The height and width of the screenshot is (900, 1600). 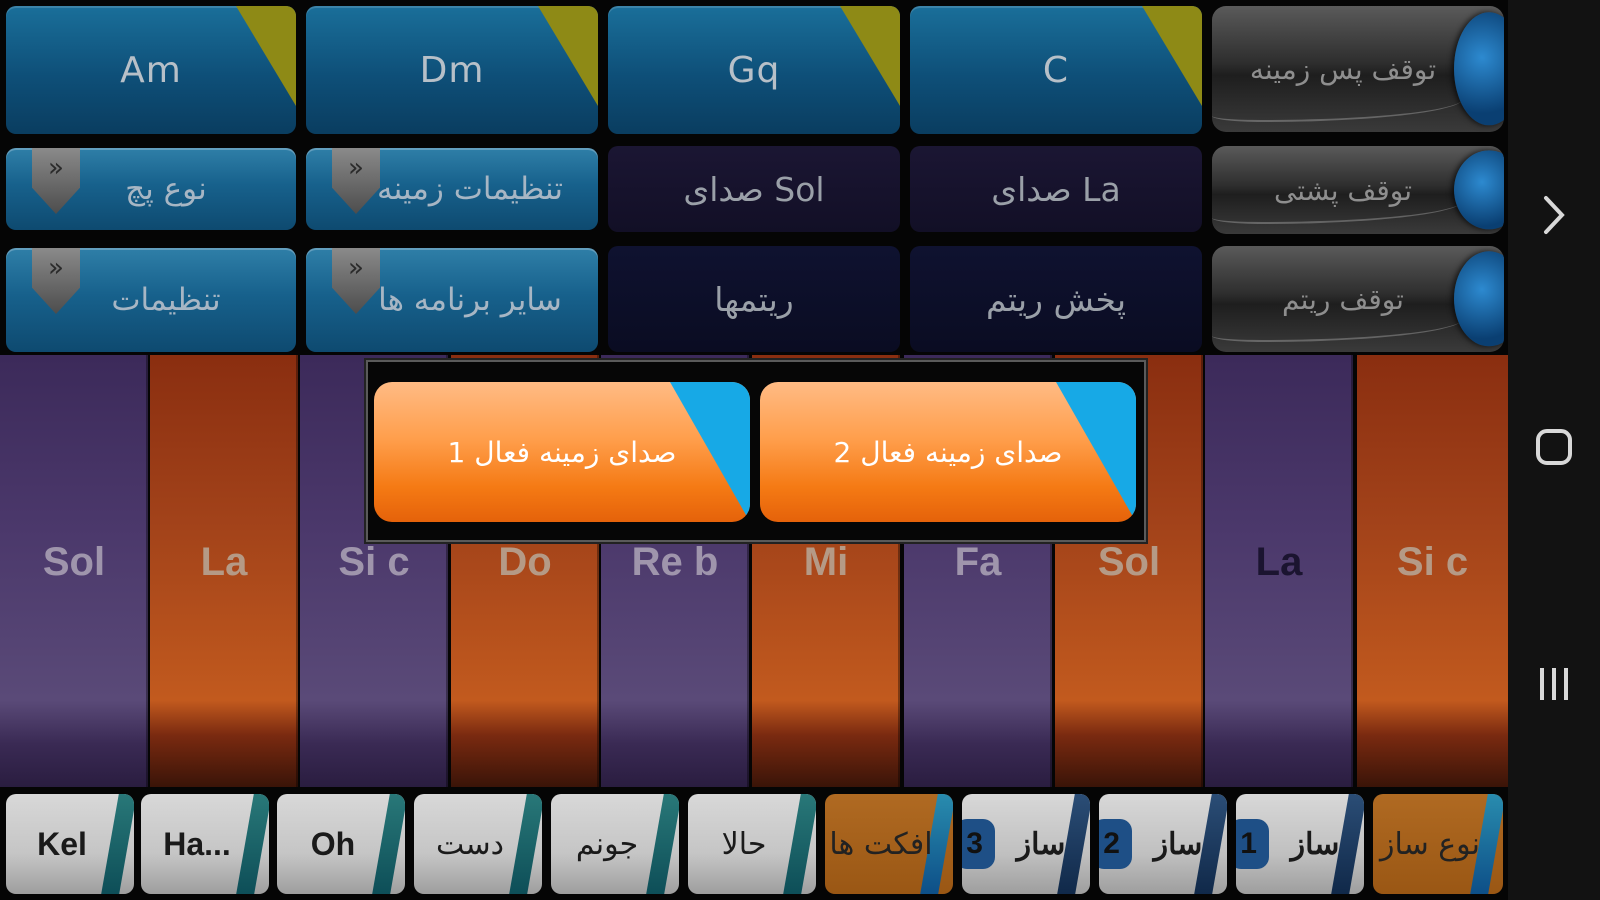 What do you see at coordinates (1279, 562) in the screenshot?
I see `key-label: La` at bounding box center [1279, 562].